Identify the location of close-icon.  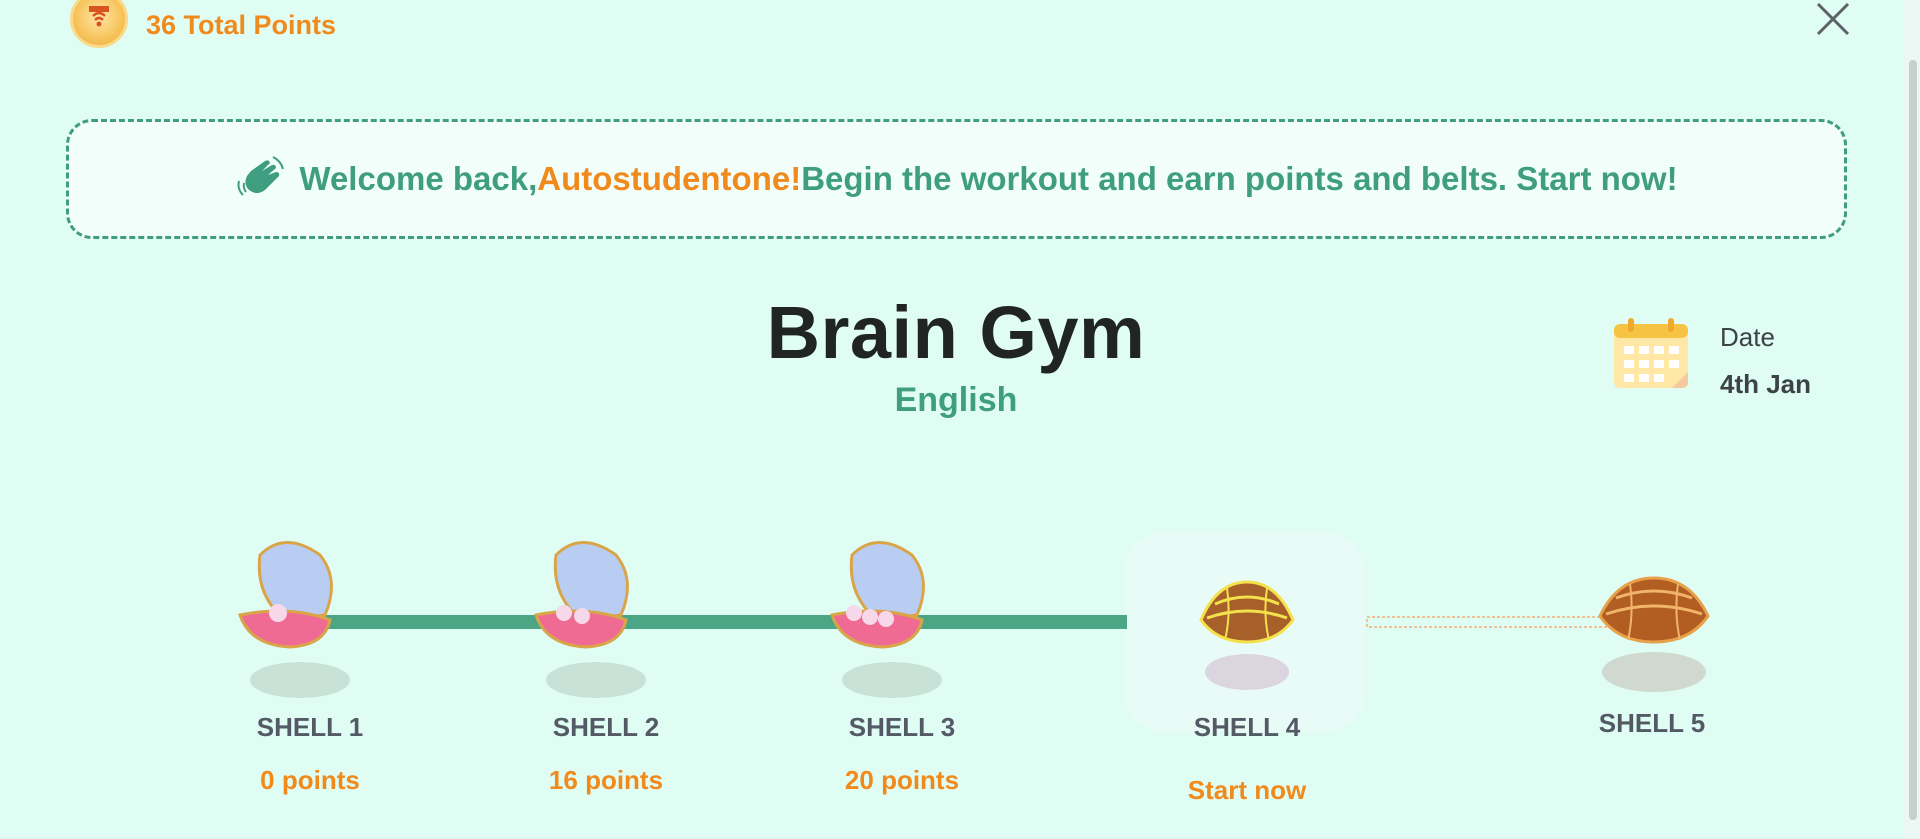
(1833, 19).